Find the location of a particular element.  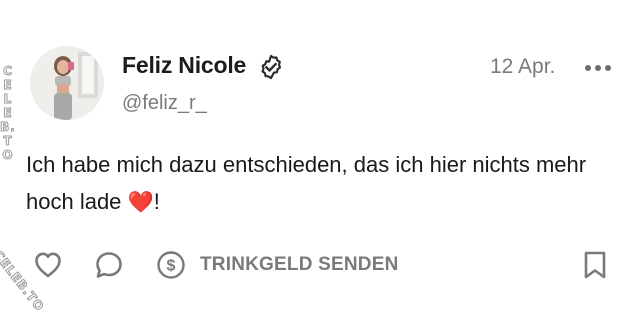

avatar is located at coordinates (67, 83).